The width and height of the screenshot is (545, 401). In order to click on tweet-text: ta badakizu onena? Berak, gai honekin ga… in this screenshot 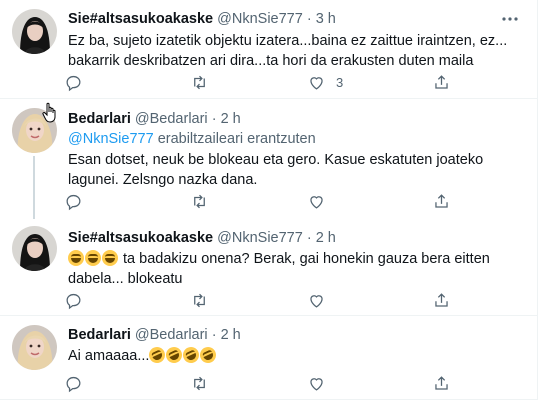, I will do `click(295, 269)`.